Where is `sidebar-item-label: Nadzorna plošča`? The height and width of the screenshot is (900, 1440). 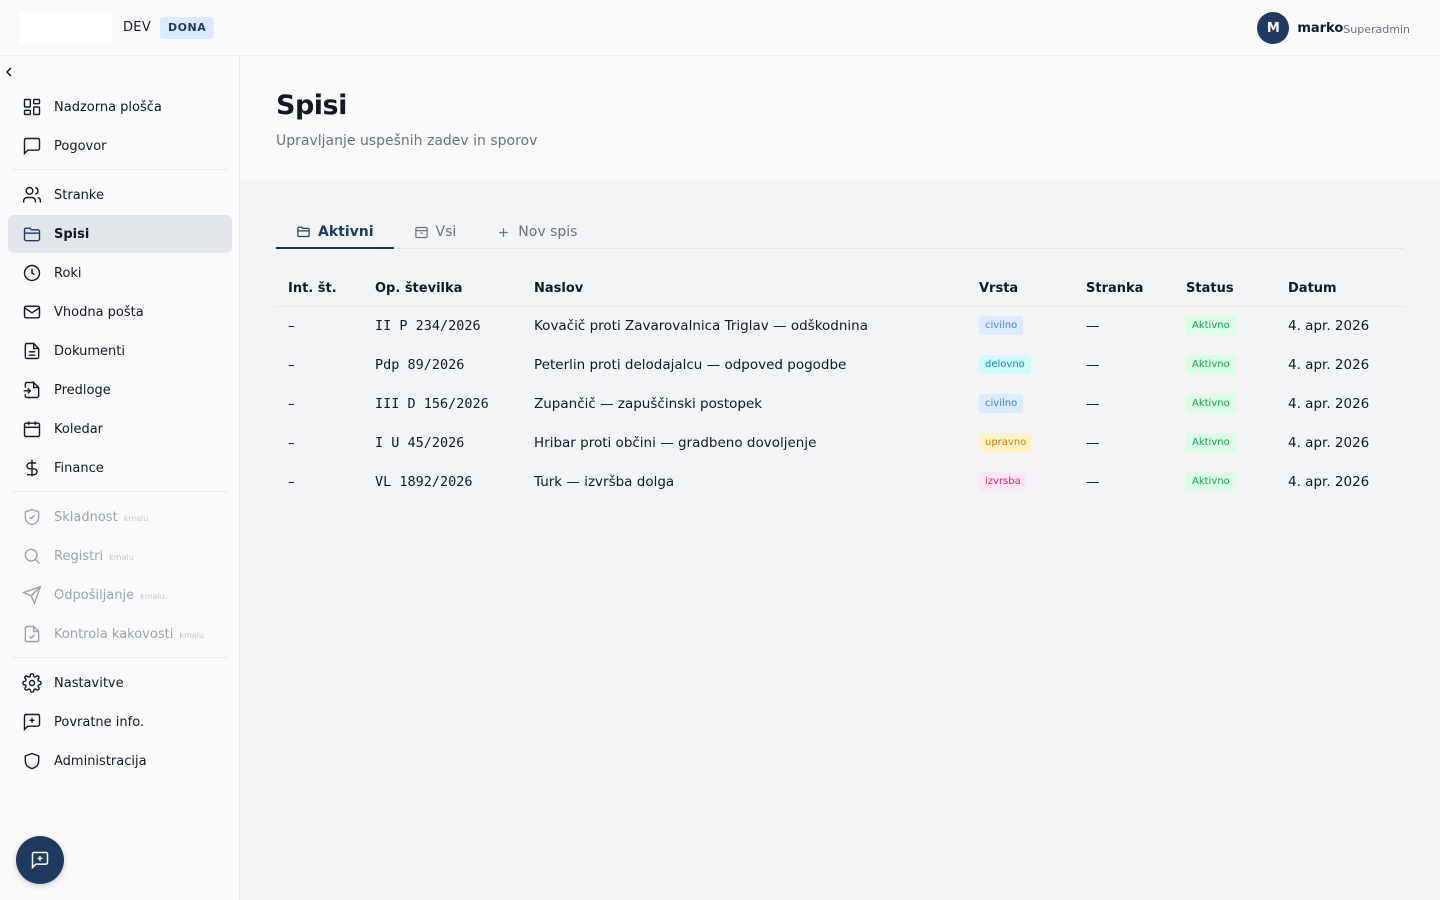 sidebar-item-label: Nadzorna plošča is located at coordinates (108, 107).